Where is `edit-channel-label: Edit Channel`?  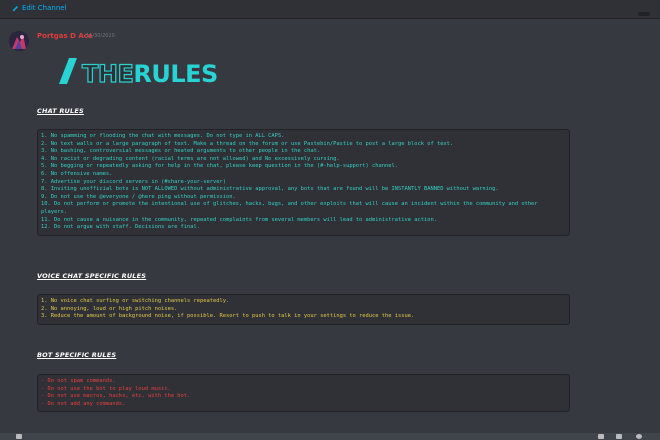 edit-channel-label: Edit Channel is located at coordinates (44, 8).